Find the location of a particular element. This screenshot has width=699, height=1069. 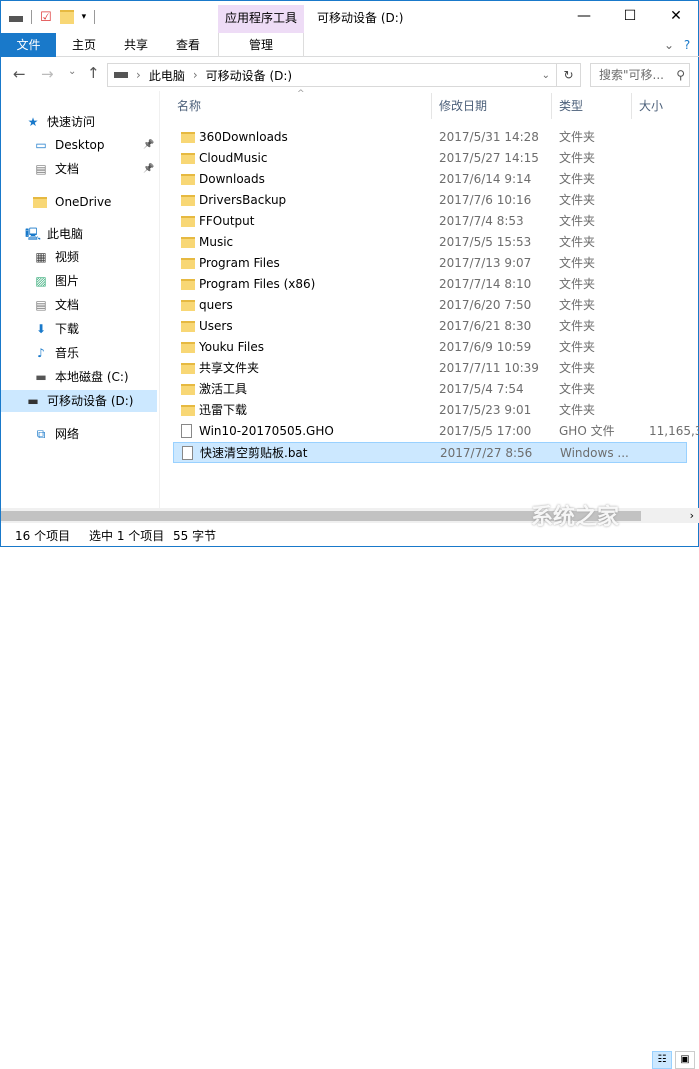

help-icon: ? is located at coordinates (687, 45).